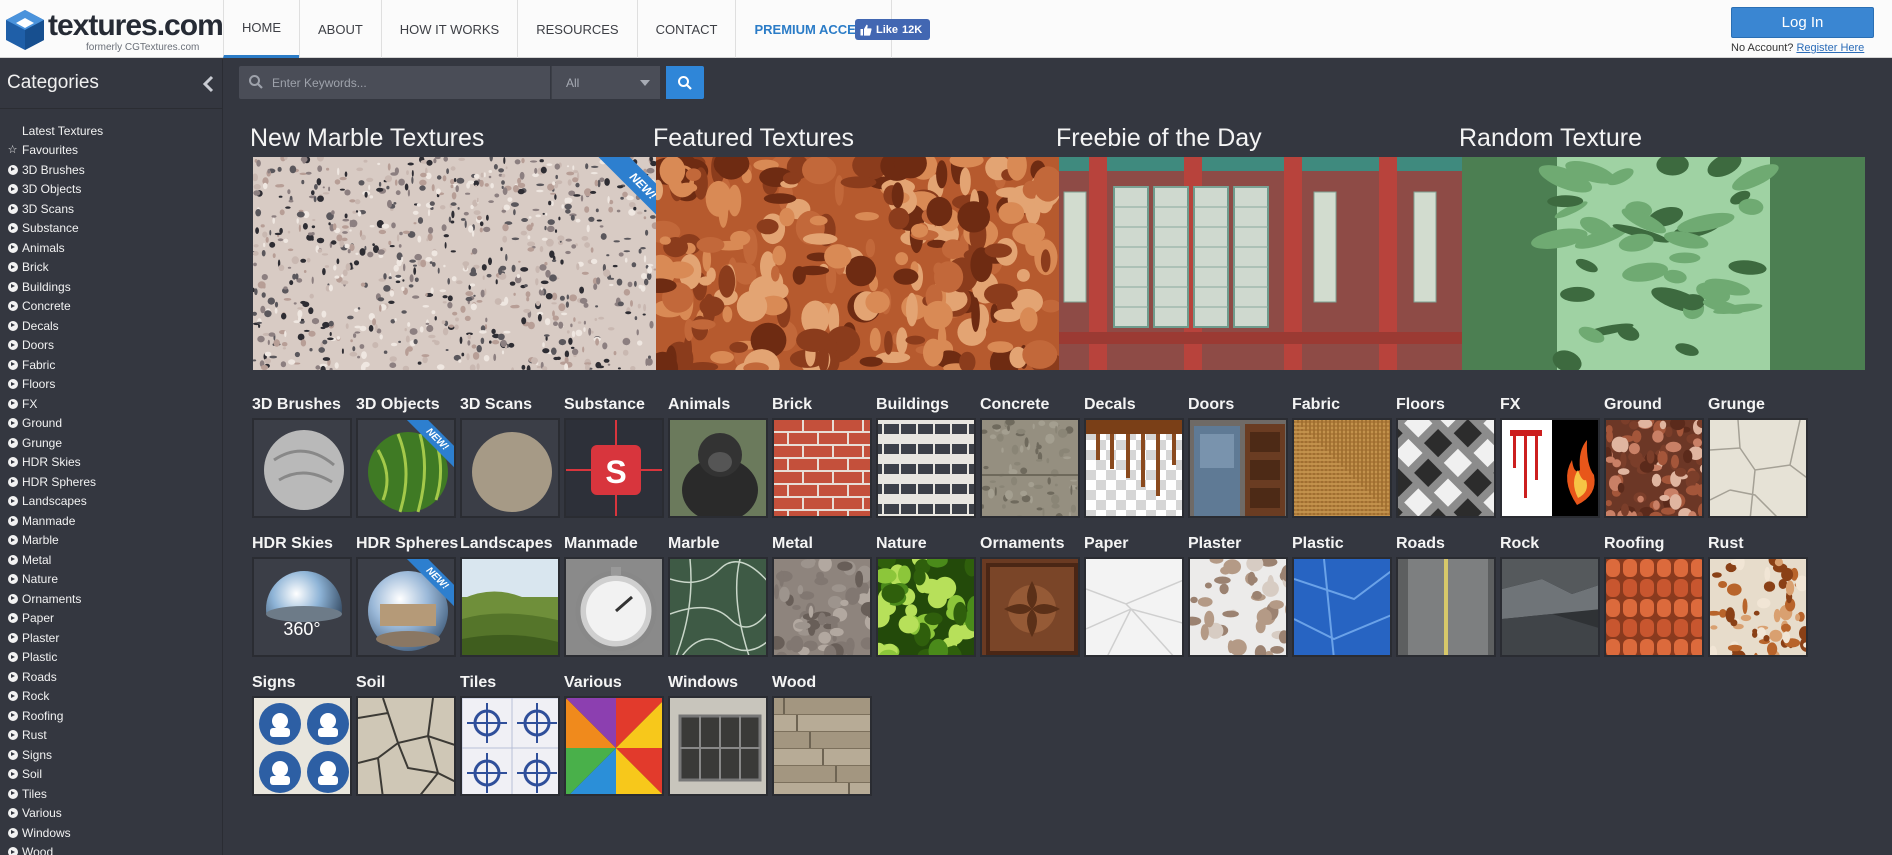  Describe the element at coordinates (406, 746) in the screenshot. I see `category-thumbnail-soil` at that location.